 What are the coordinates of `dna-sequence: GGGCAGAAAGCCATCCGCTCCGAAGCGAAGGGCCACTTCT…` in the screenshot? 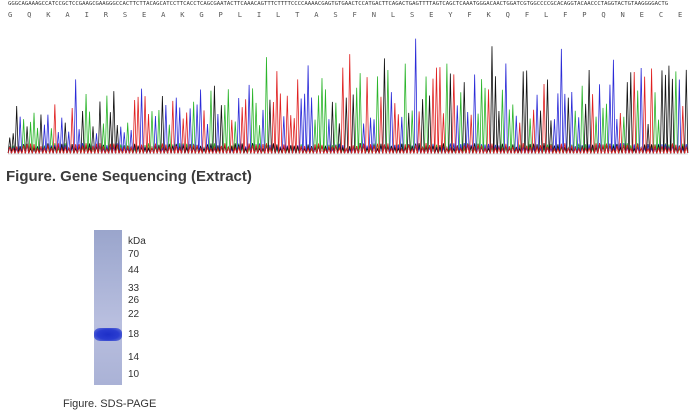 It's located at (338, 4).